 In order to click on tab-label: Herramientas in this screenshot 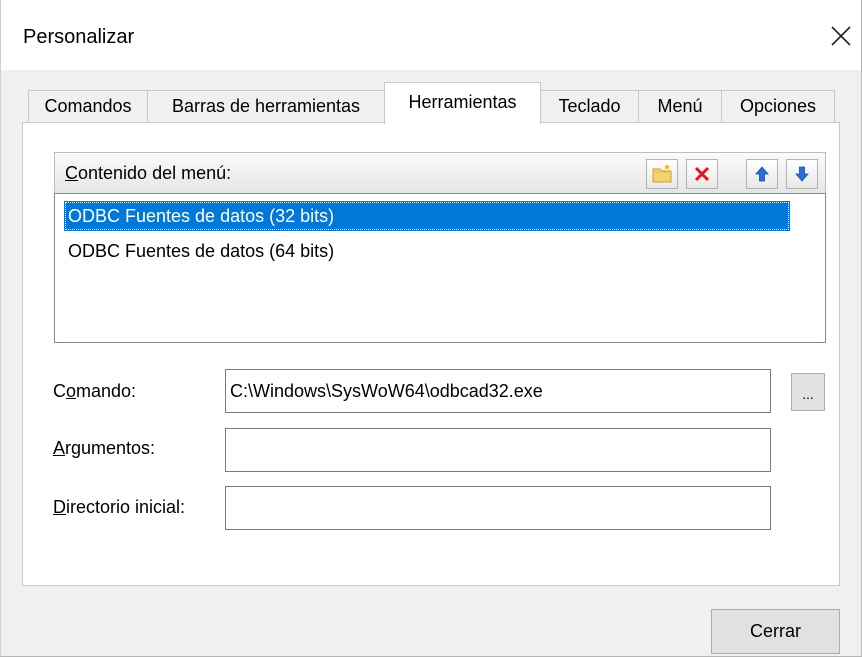, I will do `click(462, 102)`.